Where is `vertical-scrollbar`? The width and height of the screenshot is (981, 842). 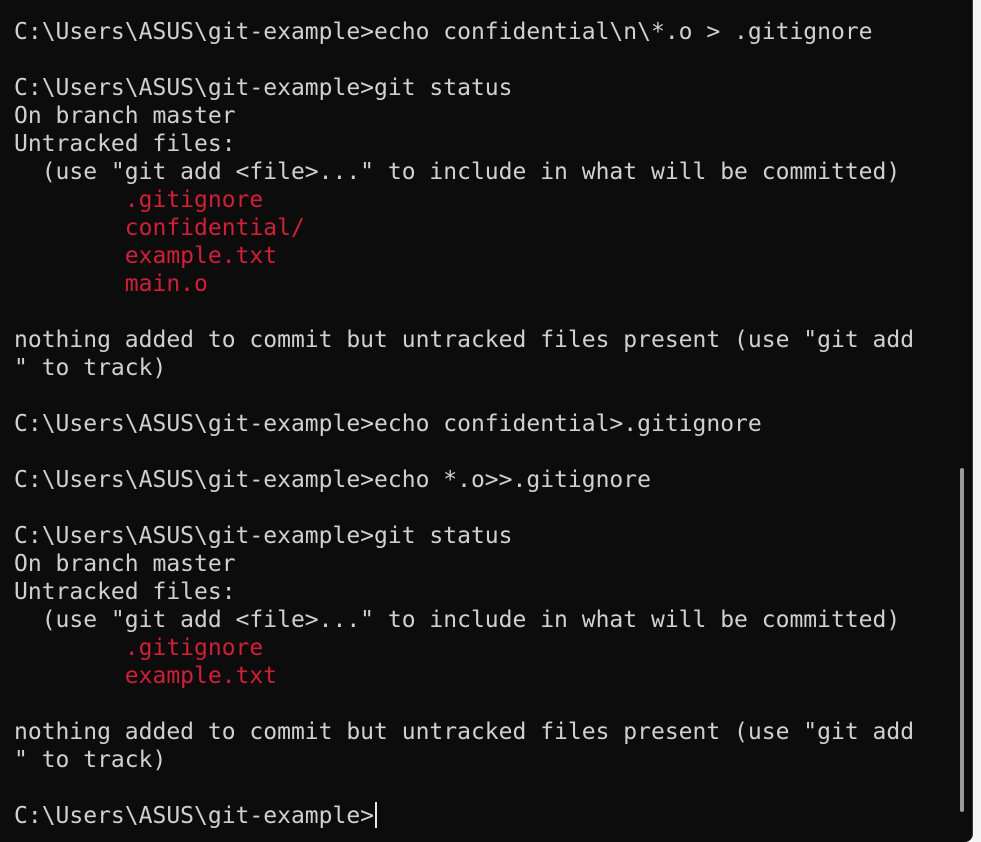 vertical-scrollbar is located at coordinates (962, 421).